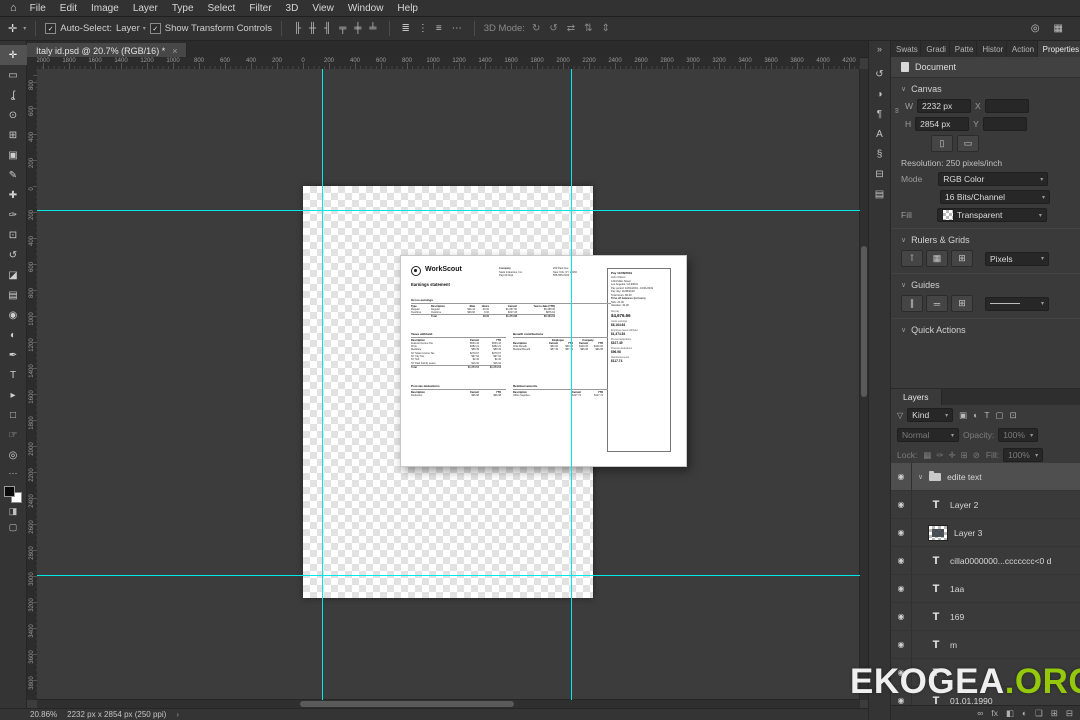 The image size is (1080, 720). I want to click on filter-adjustment-layers-icon: ◐, so click(975, 415).